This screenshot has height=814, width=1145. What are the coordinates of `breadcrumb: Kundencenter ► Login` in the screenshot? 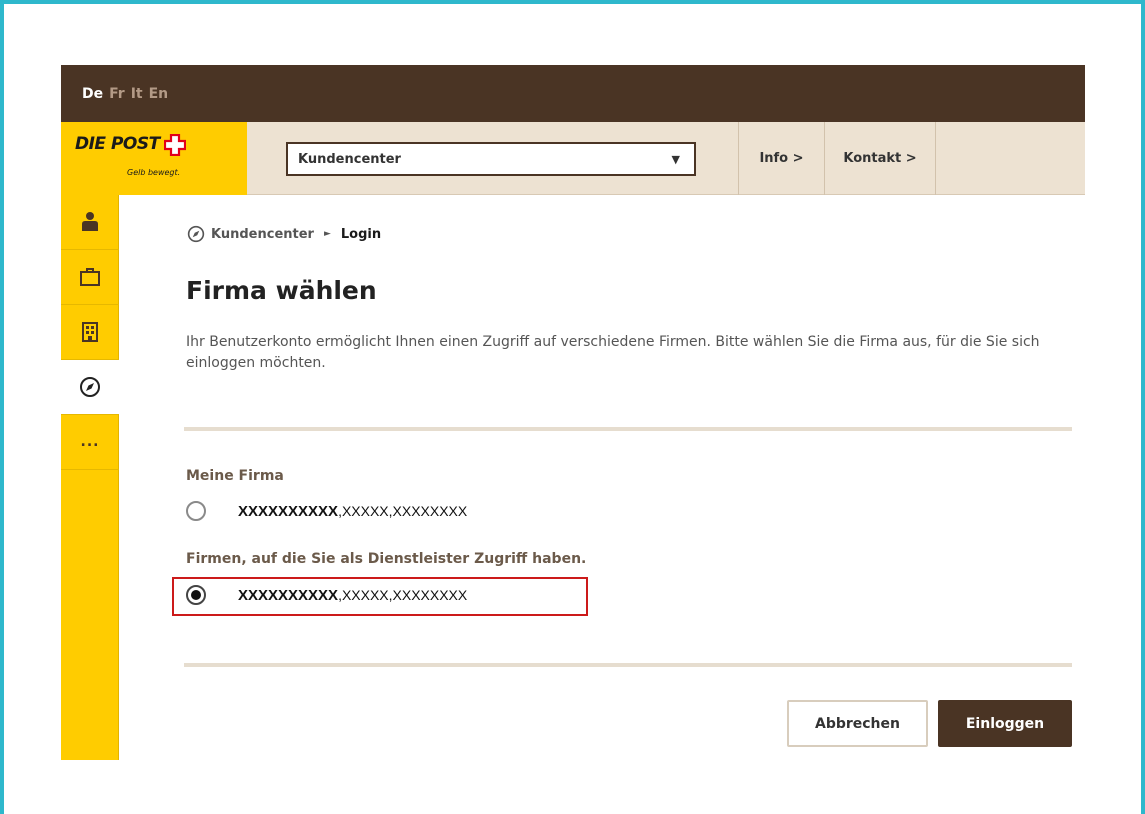 It's located at (284, 234).